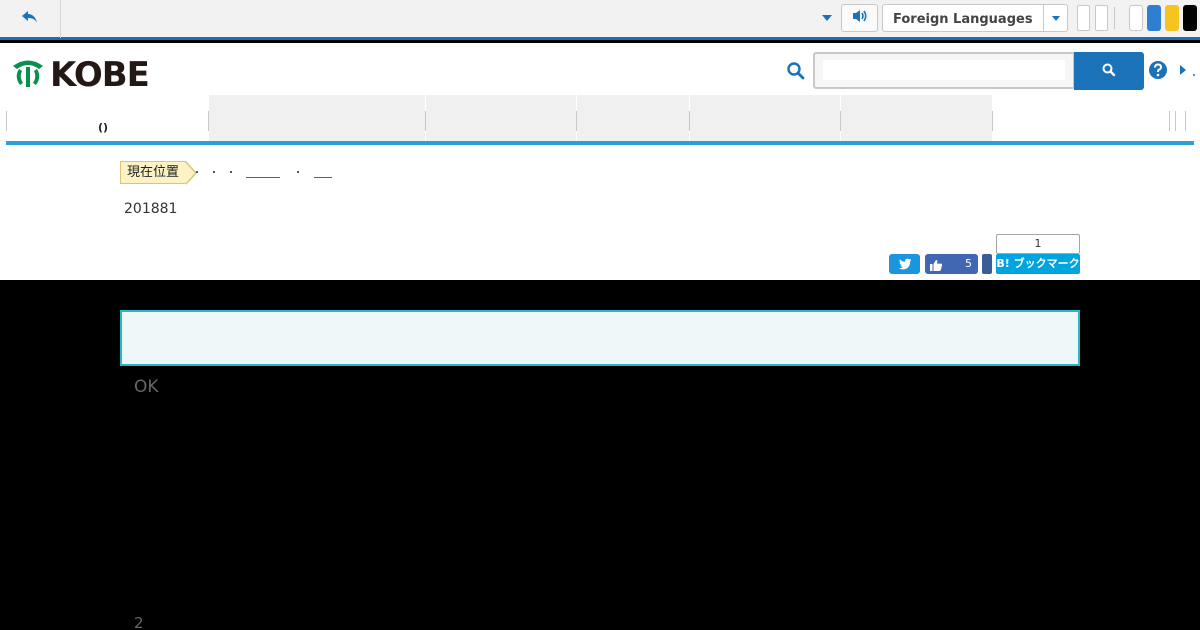 The width and height of the screenshot is (1200, 630). Describe the element at coordinates (103, 127) in the screenshot. I see `nav-item-label: ()` at that location.